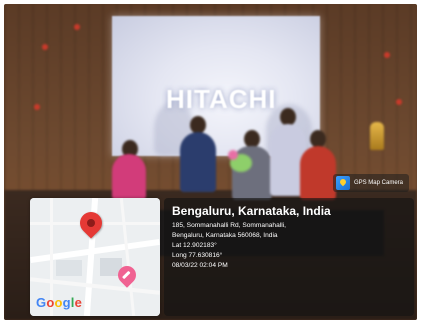  I want to click on brand-label: GPS Map Camera, so click(378, 183).